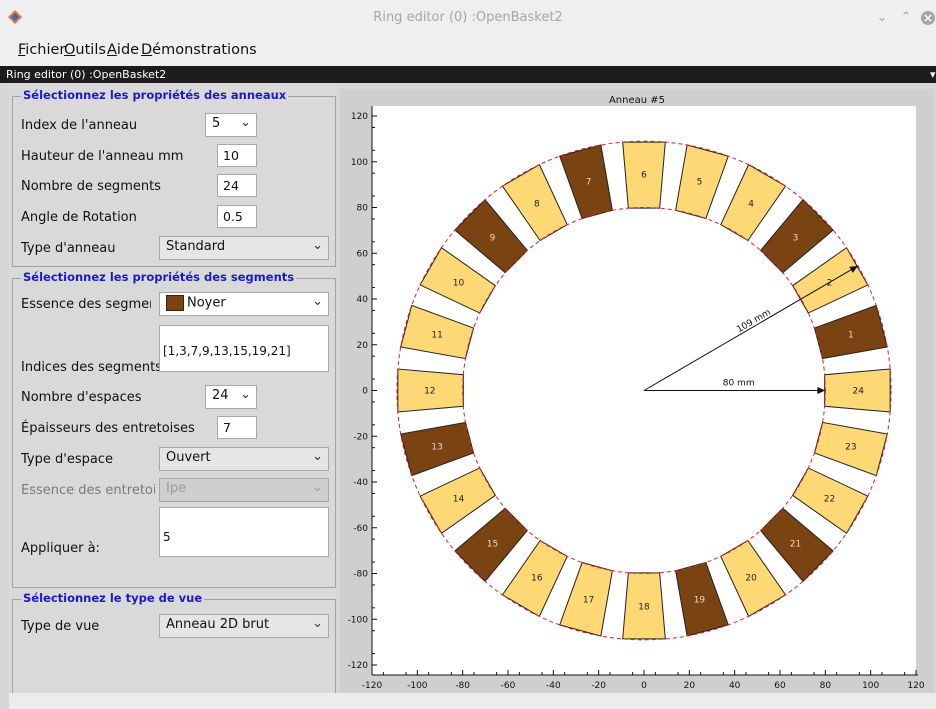 This screenshot has height=709, width=936. I want to click on y-tick-label: -40, so click(360, 483).